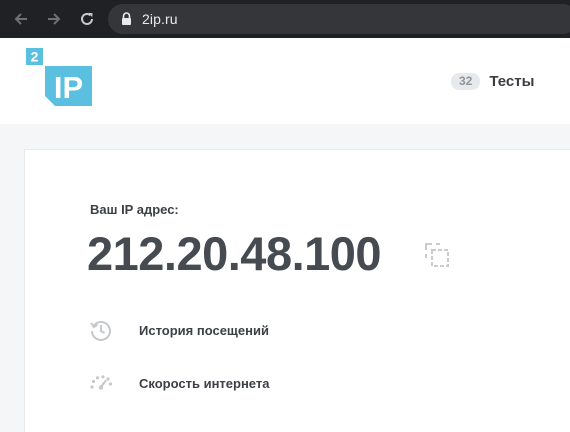 The height and width of the screenshot is (432, 570). Describe the element at coordinates (204, 383) in the screenshot. I see `speed-test-link-label: Скорость интернета` at that location.